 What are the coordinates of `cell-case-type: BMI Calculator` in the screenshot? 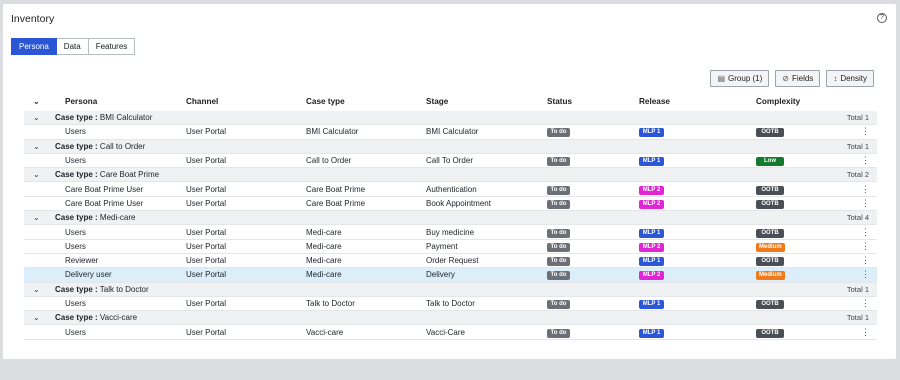 It's located at (332, 132).